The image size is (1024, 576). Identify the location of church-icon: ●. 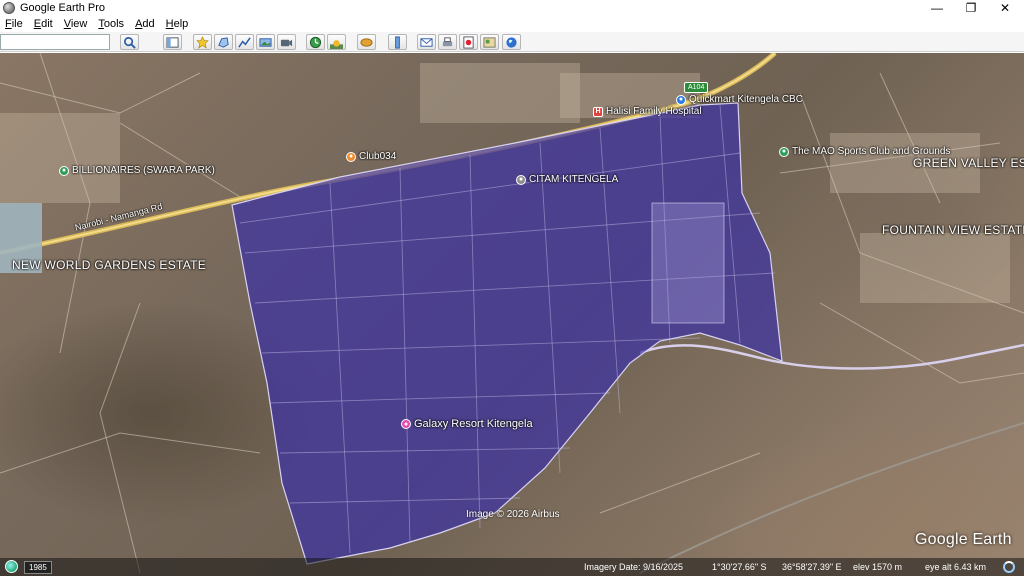
(521, 179).